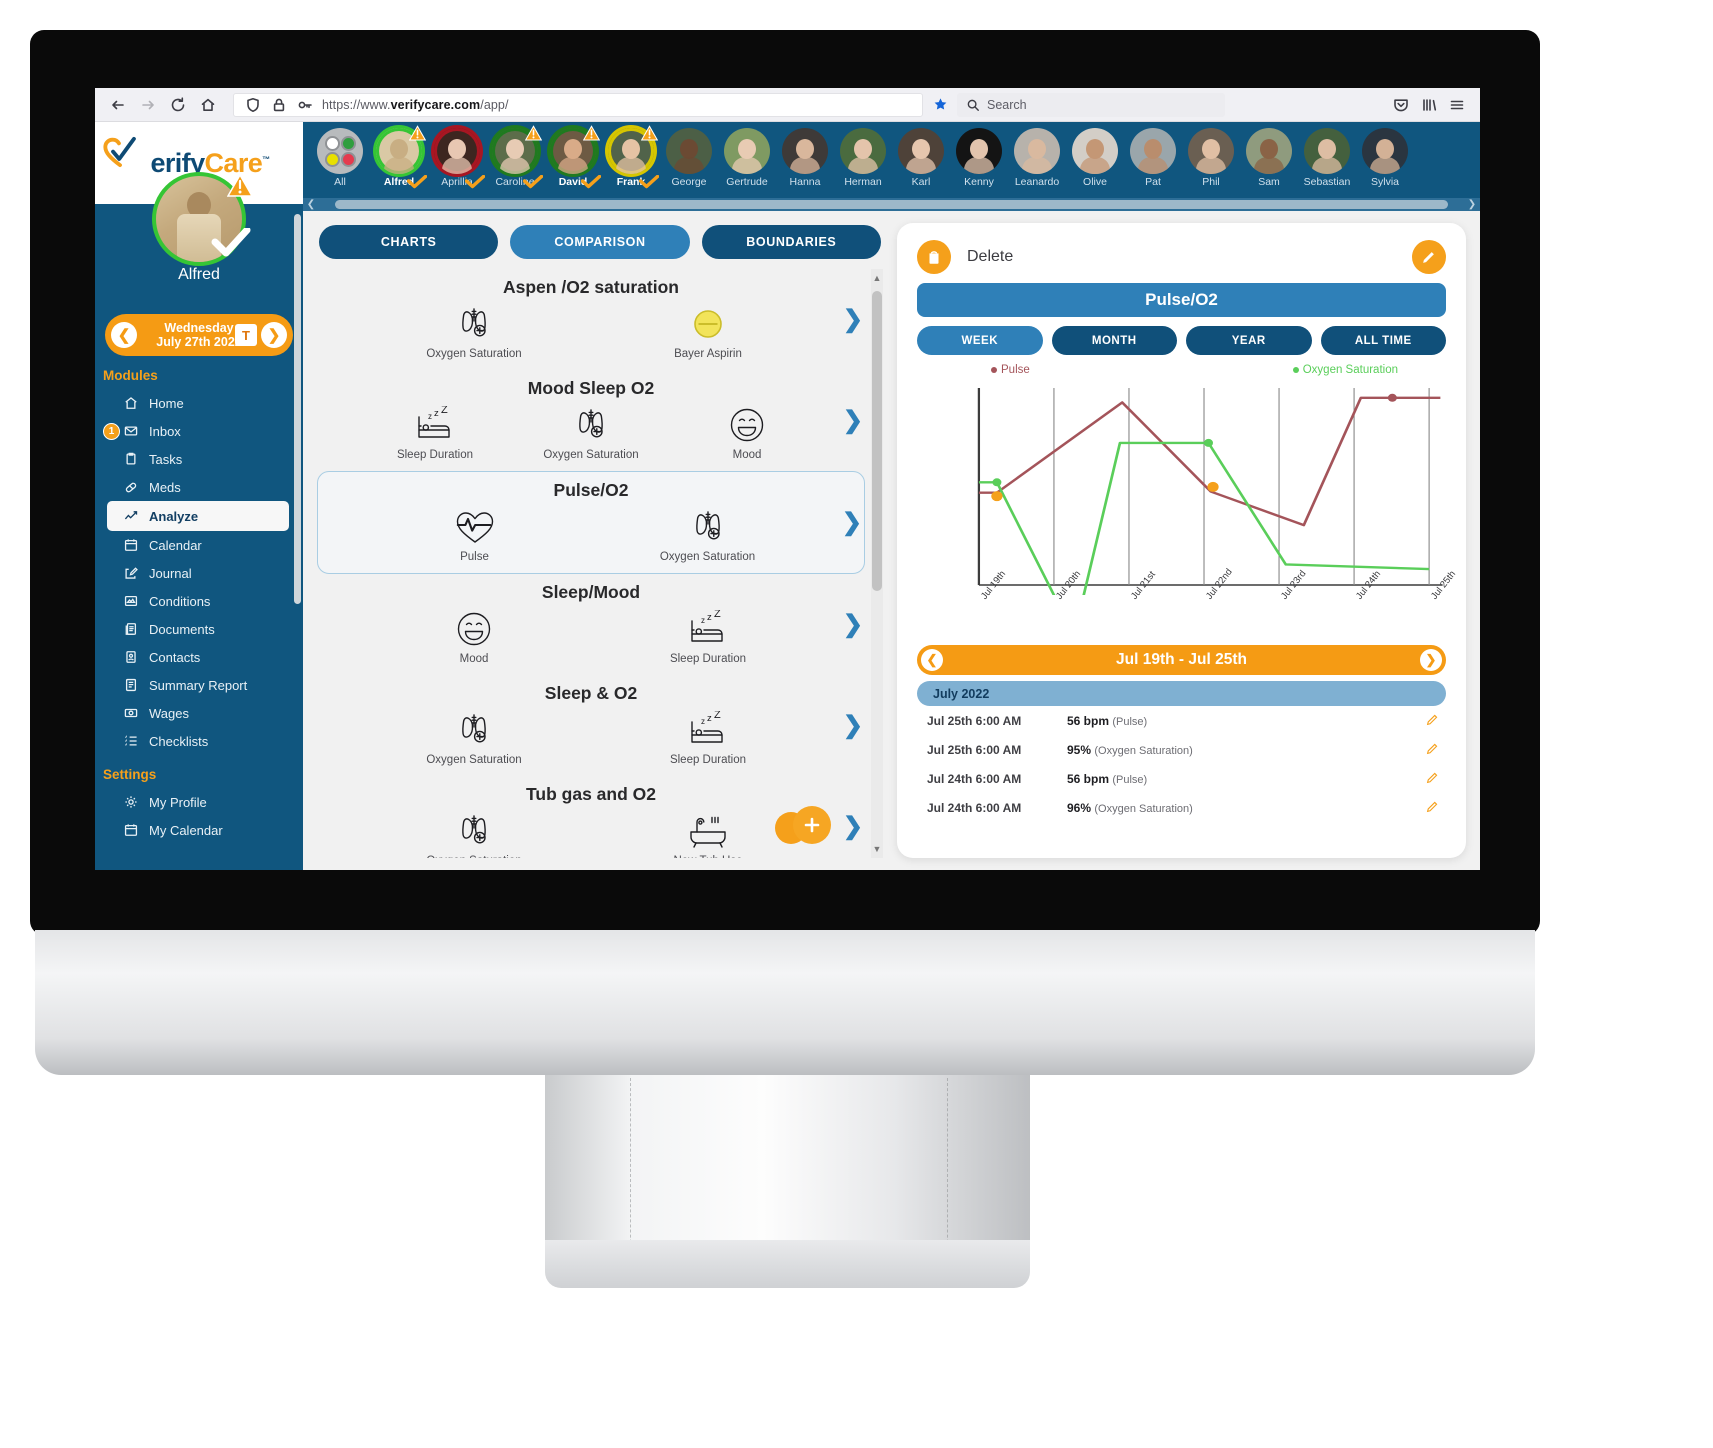  Describe the element at coordinates (921, 158) in the screenshot. I see `person-karl: Karl` at that location.